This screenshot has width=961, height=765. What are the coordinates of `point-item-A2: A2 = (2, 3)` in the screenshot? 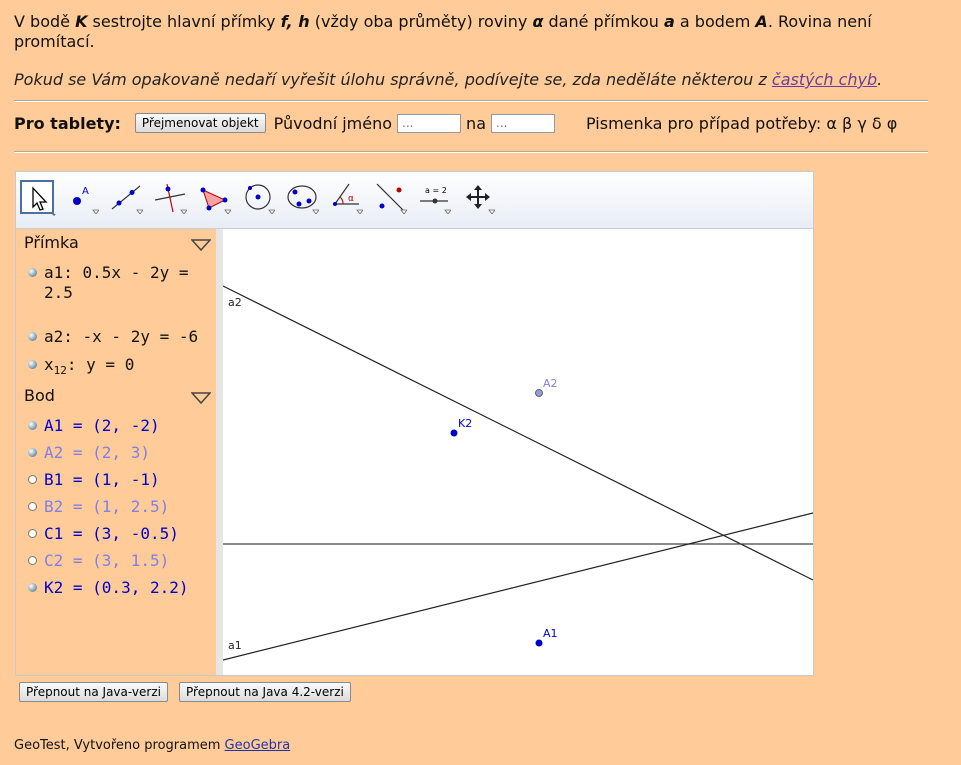 It's located at (89, 453).